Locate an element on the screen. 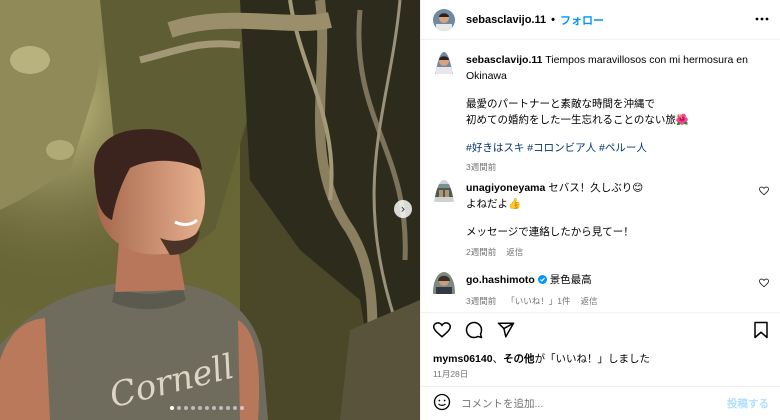 The image size is (780, 420). verified-badge-icon is located at coordinates (542, 281).